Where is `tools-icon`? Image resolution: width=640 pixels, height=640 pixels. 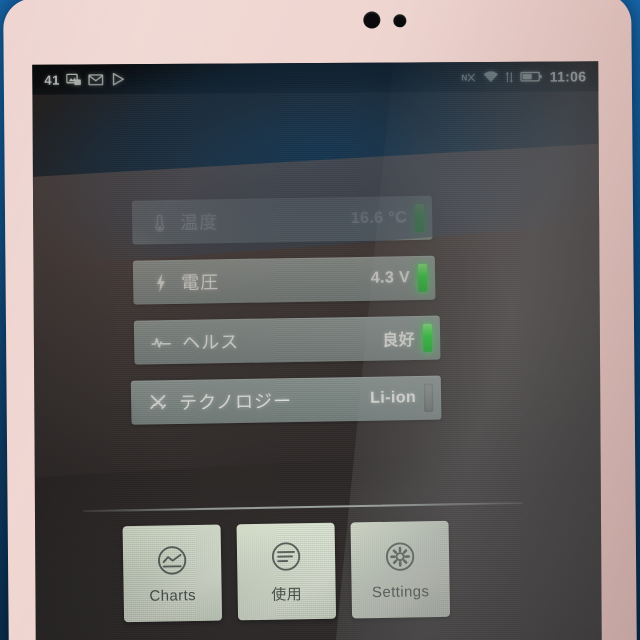
tools-icon is located at coordinates (158, 402).